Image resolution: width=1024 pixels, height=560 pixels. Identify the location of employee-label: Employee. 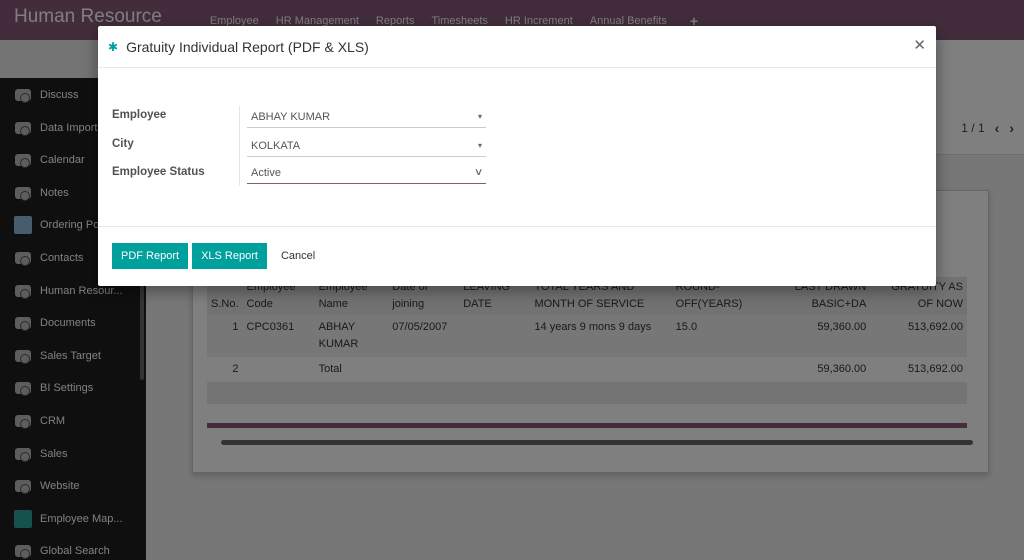
(139, 115).